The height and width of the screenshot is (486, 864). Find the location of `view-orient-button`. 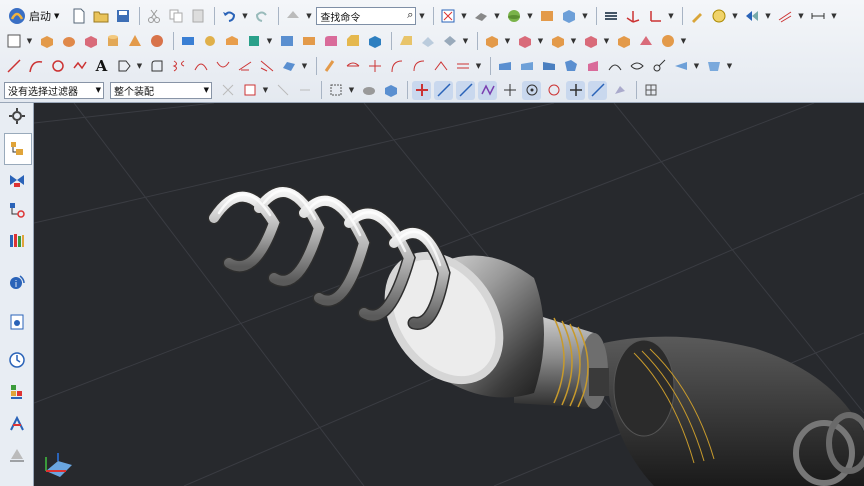

view-orient-button is located at coordinates (568, 16).